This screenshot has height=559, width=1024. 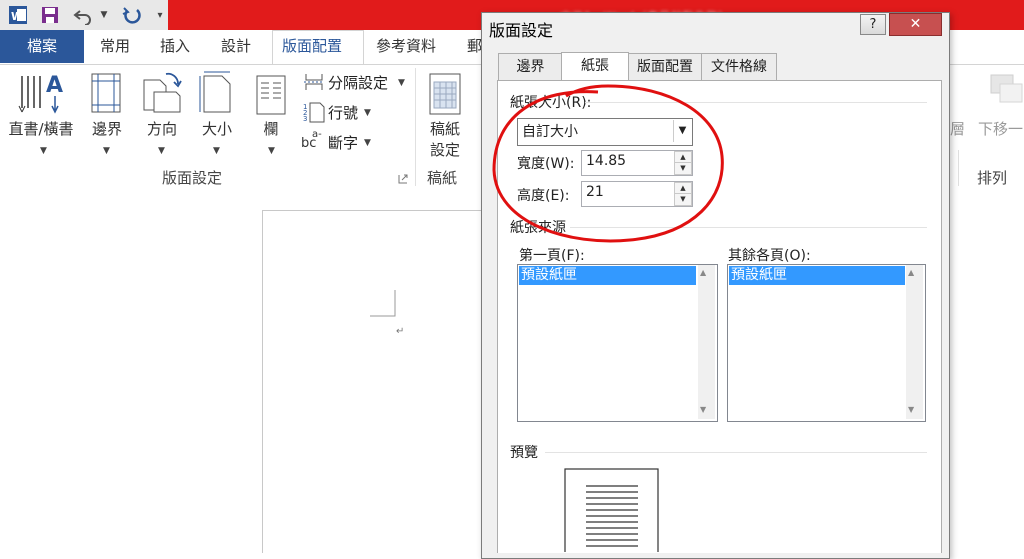 I want to click on svg-text: W, so click(x=17, y=16).